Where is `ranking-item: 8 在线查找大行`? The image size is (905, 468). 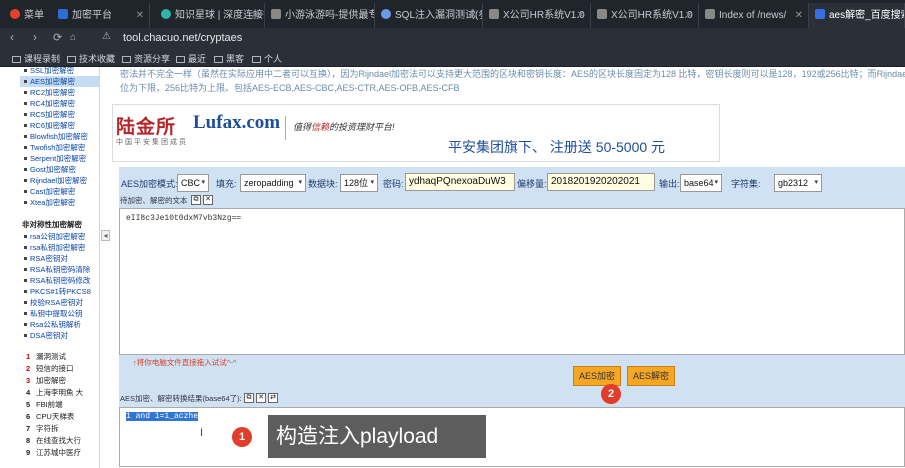
ranking-item: 8 在线查找大行 is located at coordinates (59, 441).